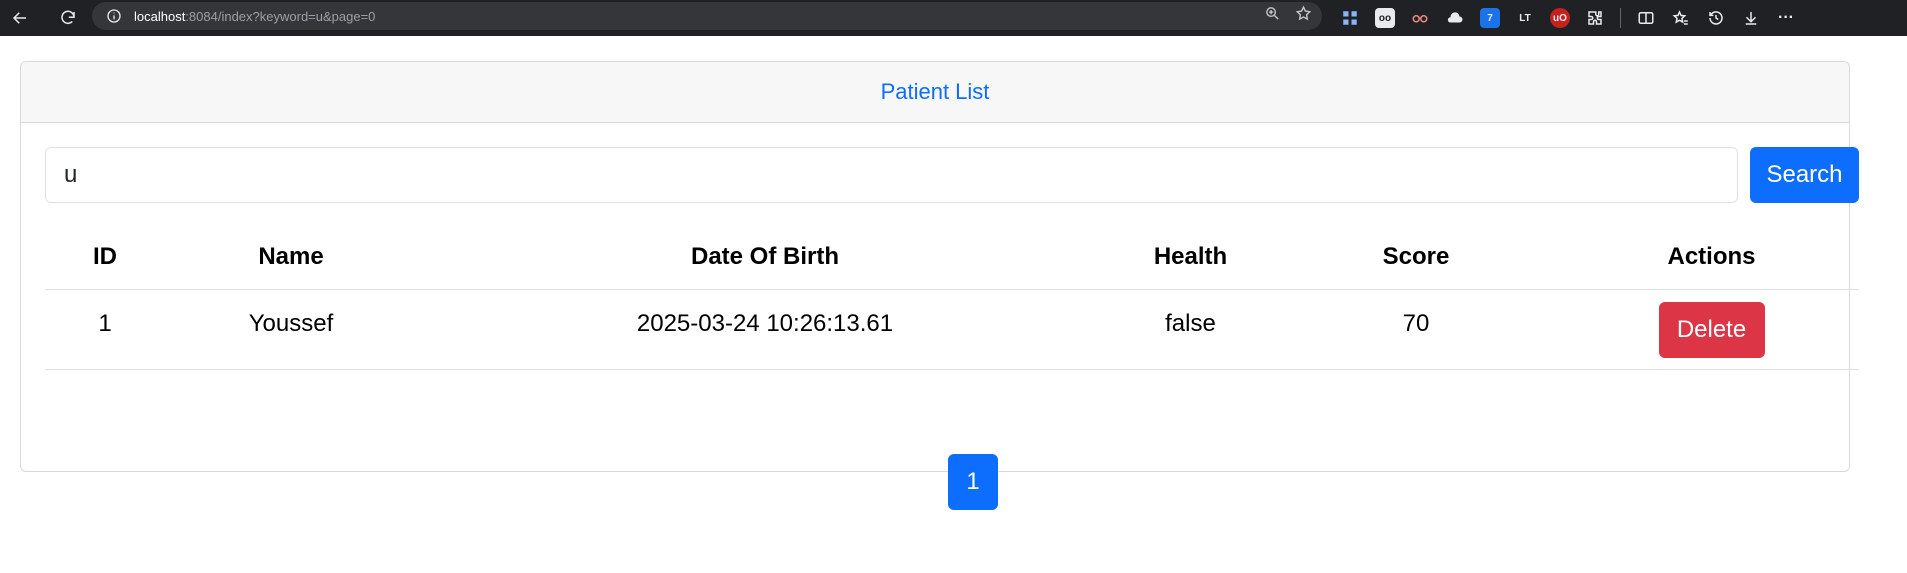 Image resolution: width=1907 pixels, height=573 pixels. What do you see at coordinates (1525, 18) in the screenshot?
I see `extension-translate-icon: LT` at bounding box center [1525, 18].